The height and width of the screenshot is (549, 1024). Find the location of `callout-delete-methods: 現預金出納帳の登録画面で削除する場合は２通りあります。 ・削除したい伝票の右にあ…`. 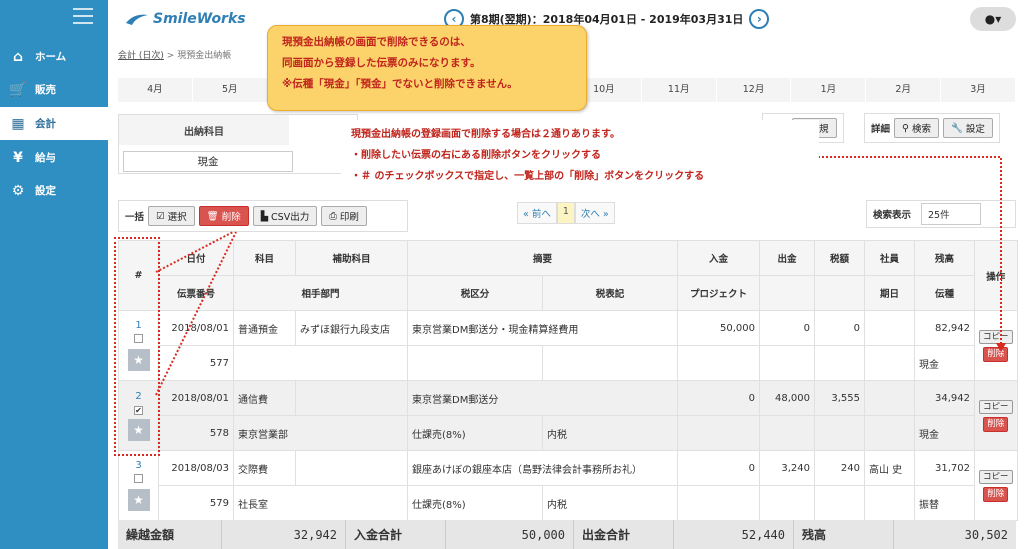

callout-delete-methods: 現預金出納帳の登録画面で削除する場合は２通りあります。 ・削除したい伝票の右にあ… is located at coordinates (580, 157).